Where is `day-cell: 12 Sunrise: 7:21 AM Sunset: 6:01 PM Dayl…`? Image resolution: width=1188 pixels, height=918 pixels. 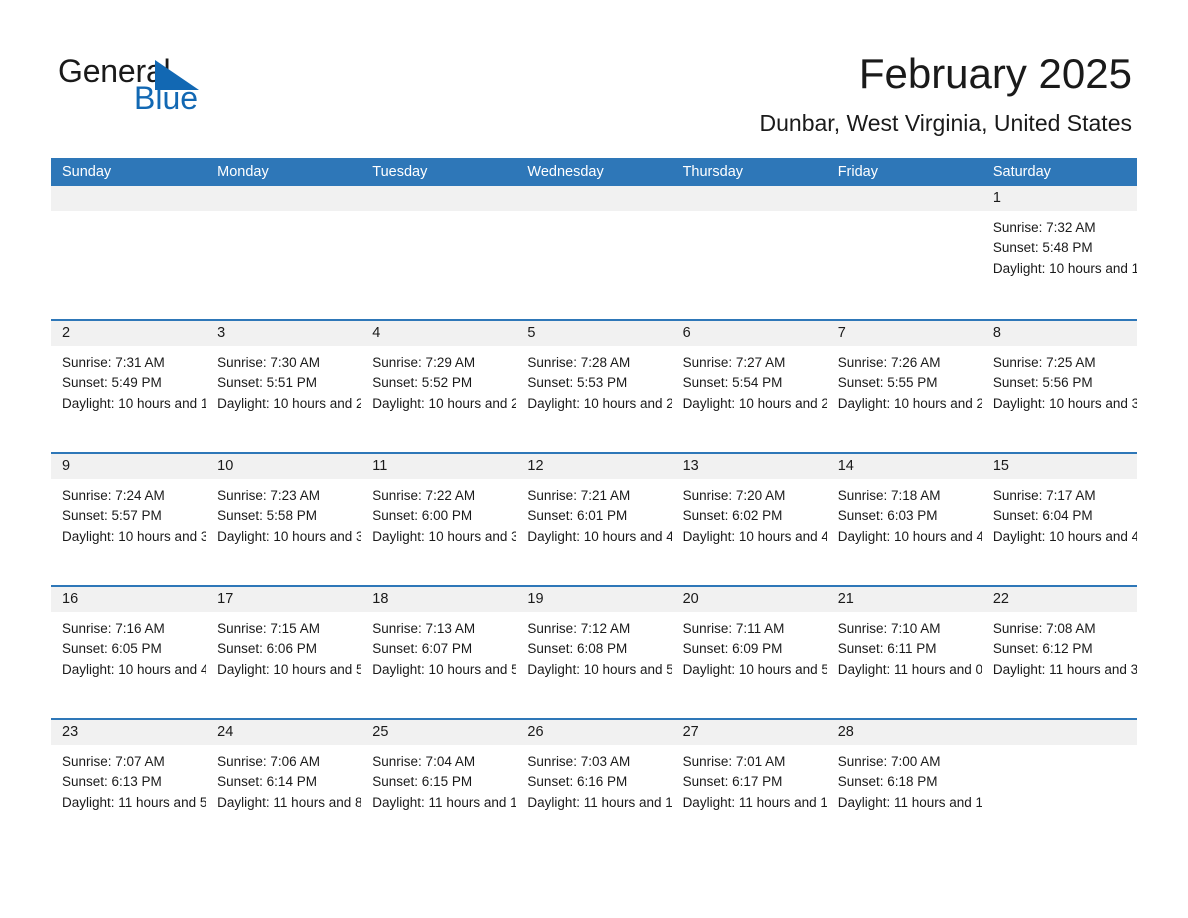 day-cell: 12 Sunrise: 7:21 AM Sunset: 6:01 PM Dayl… is located at coordinates (594, 519).